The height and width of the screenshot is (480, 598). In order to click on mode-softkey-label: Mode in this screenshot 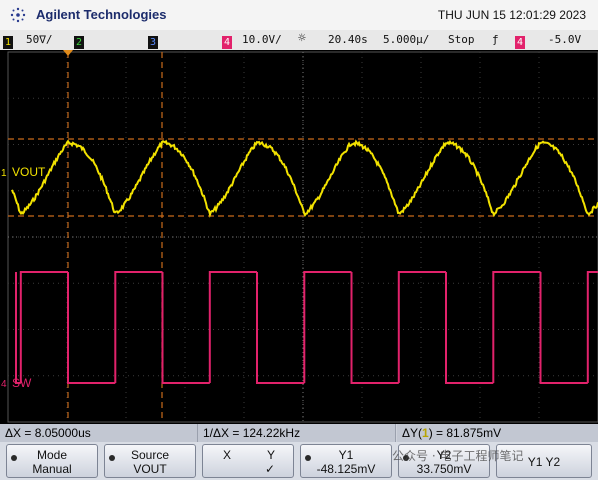, I will do `click(52, 455)`.